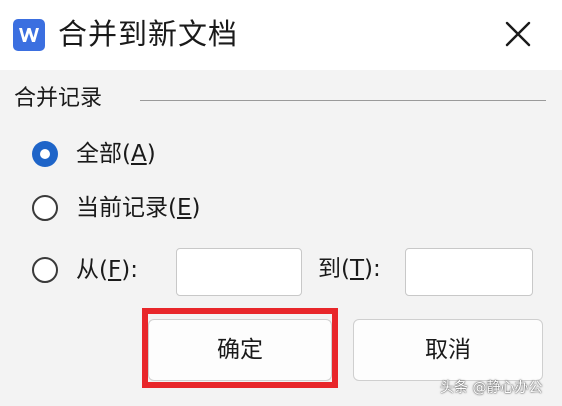 This screenshot has width=562, height=406. What do you see at coordinates (116, 154) in the screenshot?
I see `radio-option-all-label: 全部(A)` at bounding box center [116, 154].